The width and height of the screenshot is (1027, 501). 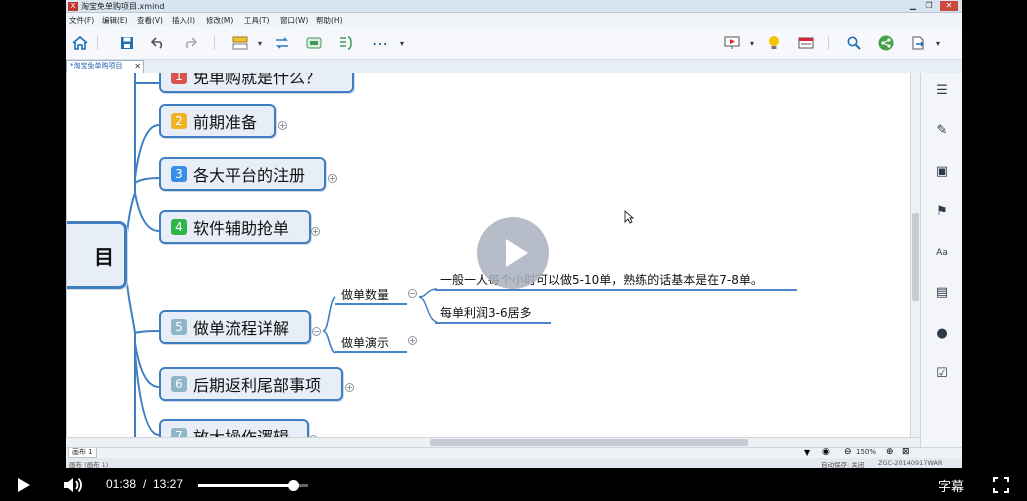 I want to click on menu-window: 窗口(W), so click(x=294, y=20).